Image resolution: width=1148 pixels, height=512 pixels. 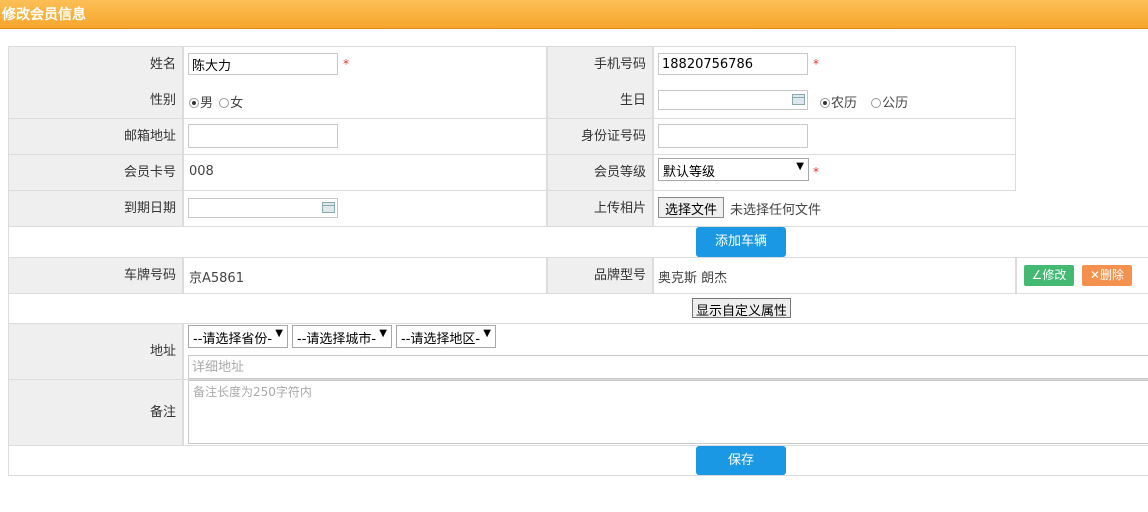 I want to click on solar-label: 公历, so click(x=895, y=103).